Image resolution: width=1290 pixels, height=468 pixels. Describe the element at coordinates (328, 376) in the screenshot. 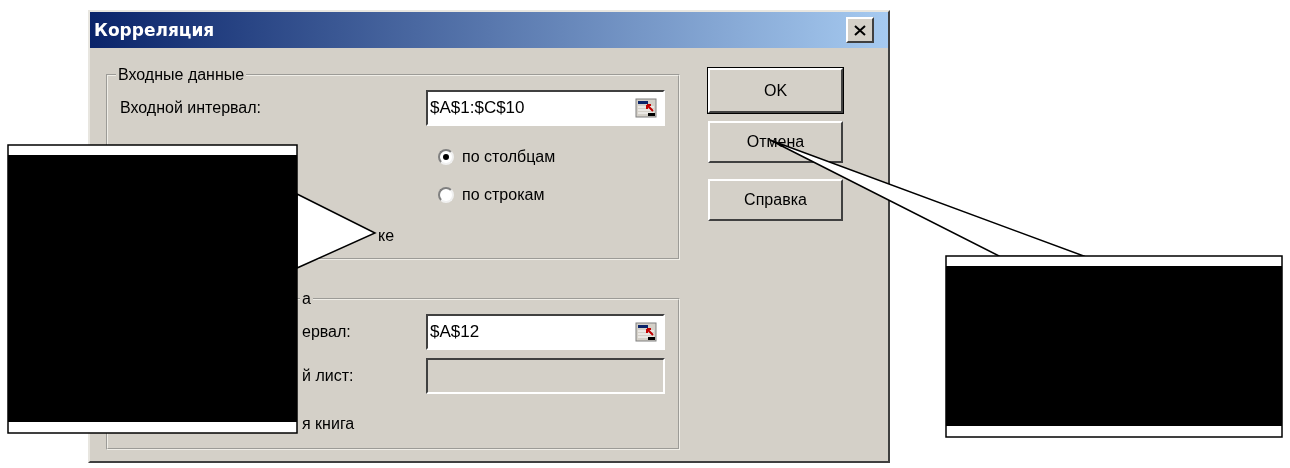

I see `field-label: й лист:` at that location.